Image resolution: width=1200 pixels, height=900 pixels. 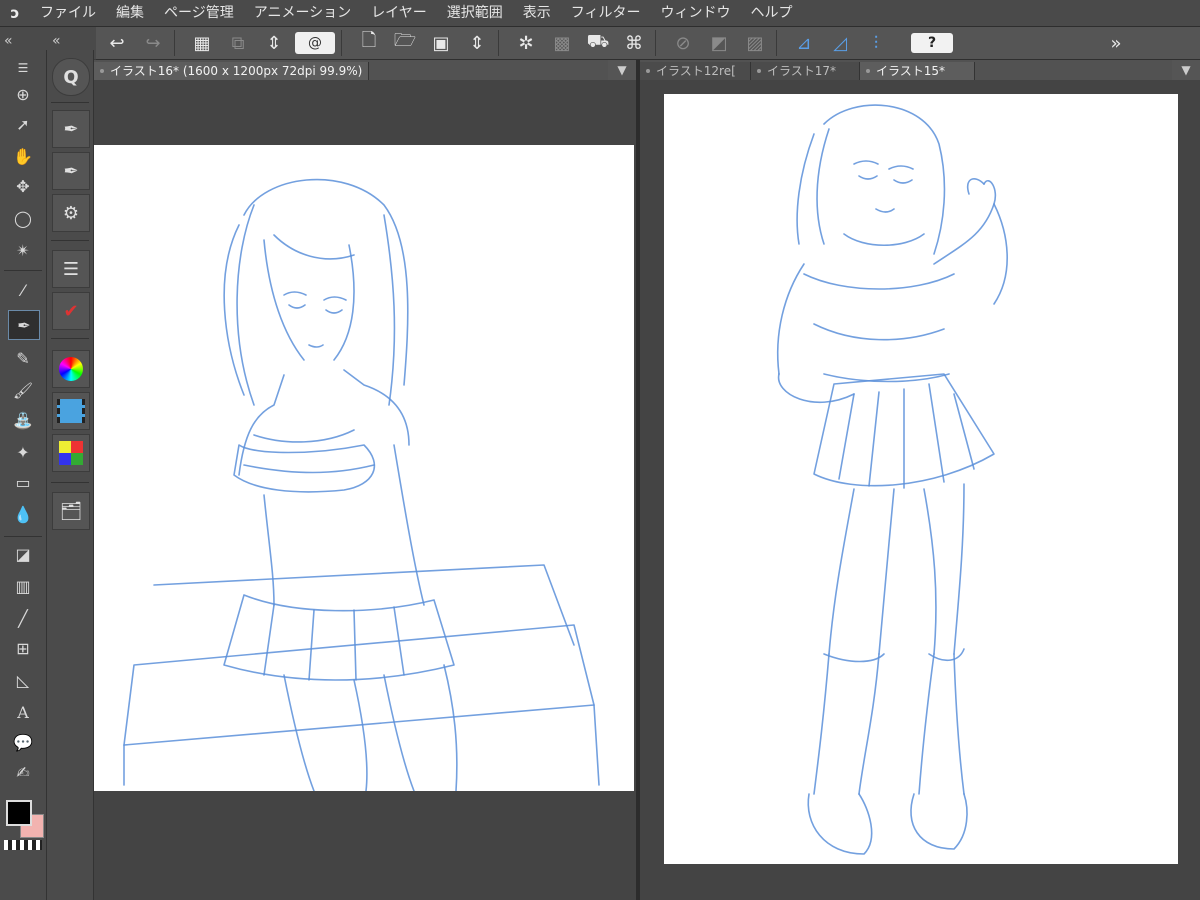 I want to click on menu-animation: アニメーション, so click(x=302, y=13).